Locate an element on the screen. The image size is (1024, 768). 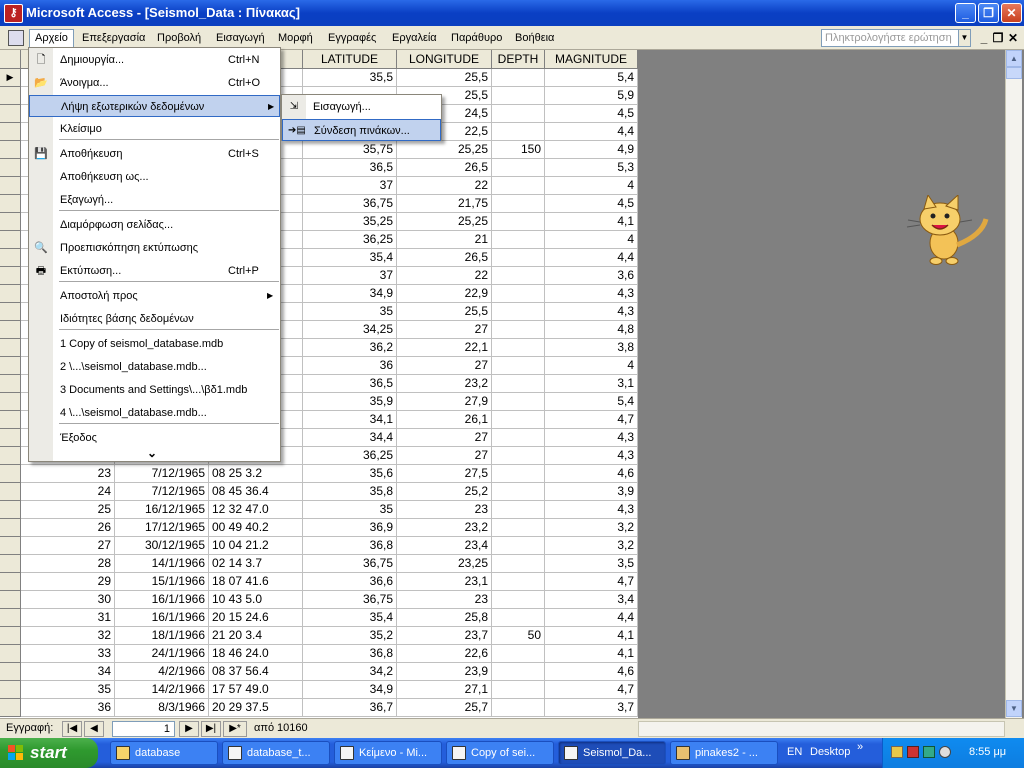
cell-latitude: 36,7 is located at coordinates (350, 708).